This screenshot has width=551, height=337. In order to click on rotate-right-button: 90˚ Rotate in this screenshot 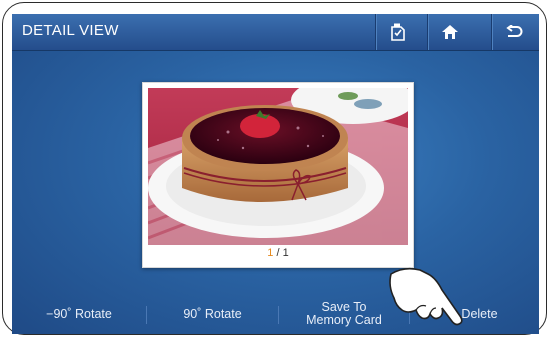, I will do `click(212, 314)`.